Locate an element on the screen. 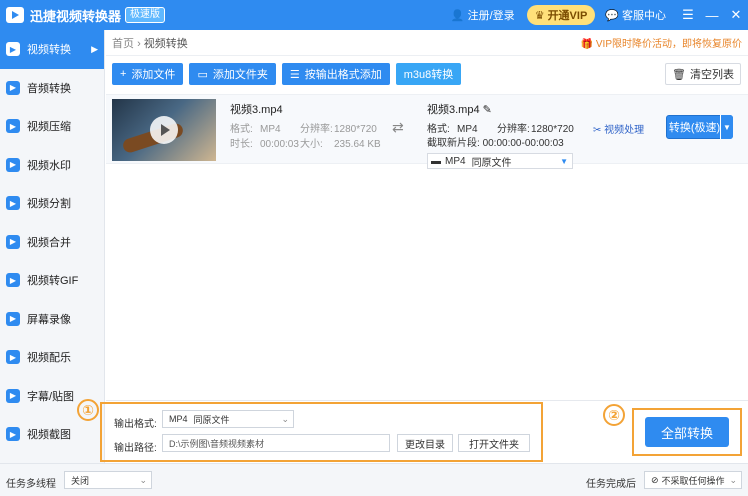 Image resolution: width=748 pixels, height=496 pixels. output-select-quality: 同原文件 is located at coordinates (491, 163).